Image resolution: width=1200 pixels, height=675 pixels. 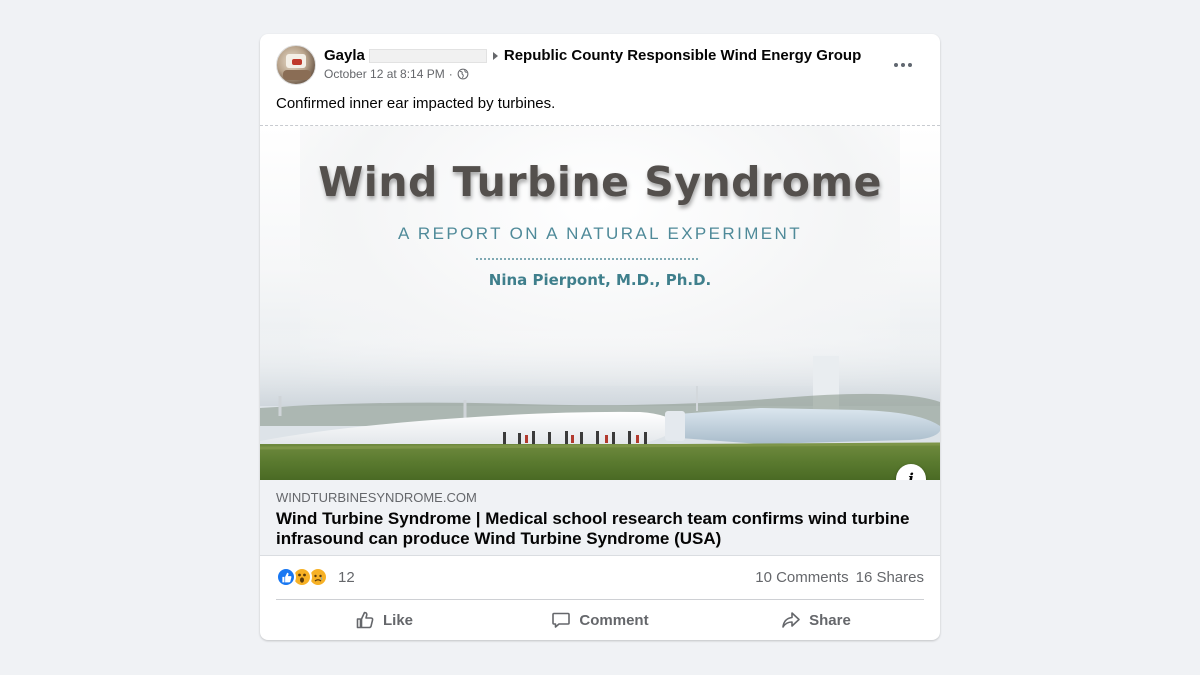 What do you see at coordinates (296, 65) in the screenshot?
I see `author-avatar` at bounding box center [296, 65].